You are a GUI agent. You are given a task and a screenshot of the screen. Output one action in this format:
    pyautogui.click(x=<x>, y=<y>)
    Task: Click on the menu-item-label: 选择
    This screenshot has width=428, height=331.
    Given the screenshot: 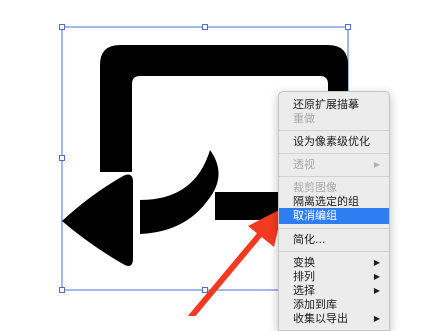 What is the action you would take?
    pyautogui.click(x=304, y=290)
    